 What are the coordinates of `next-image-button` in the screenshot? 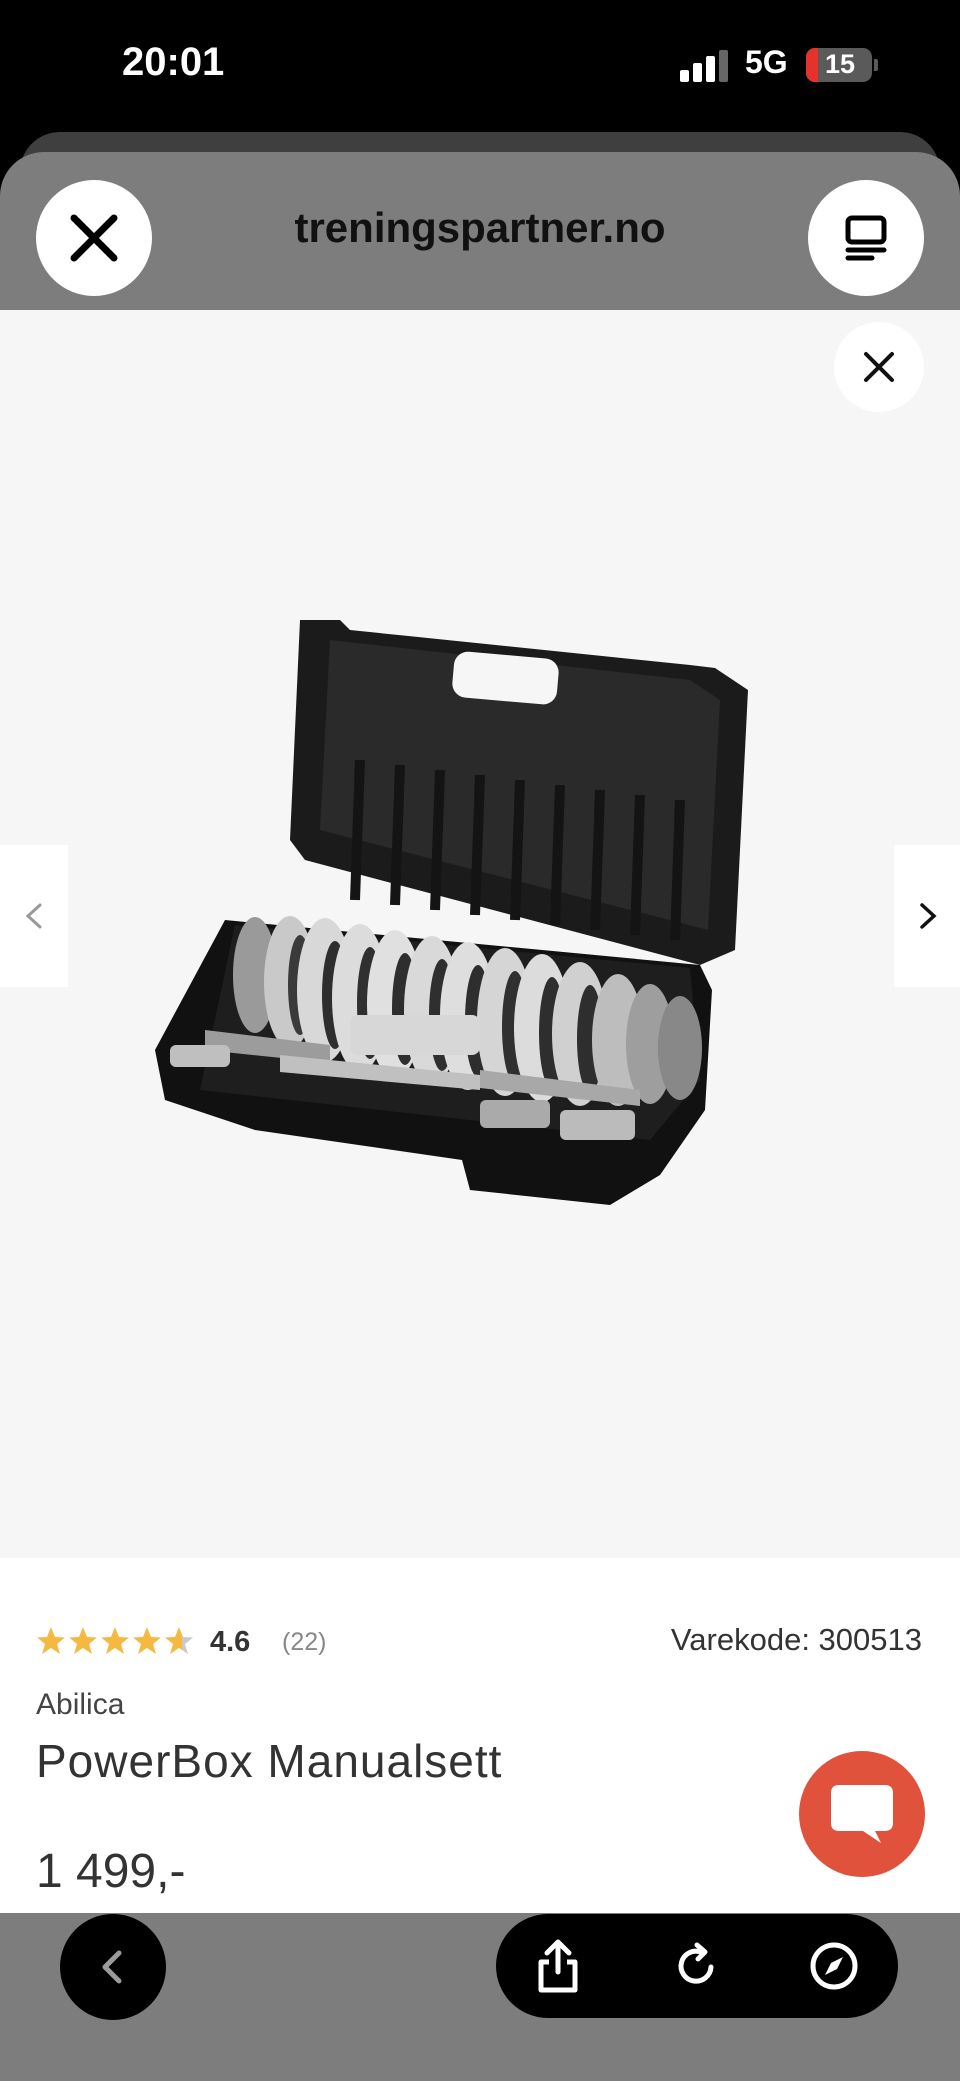 It's located at (927, 916).